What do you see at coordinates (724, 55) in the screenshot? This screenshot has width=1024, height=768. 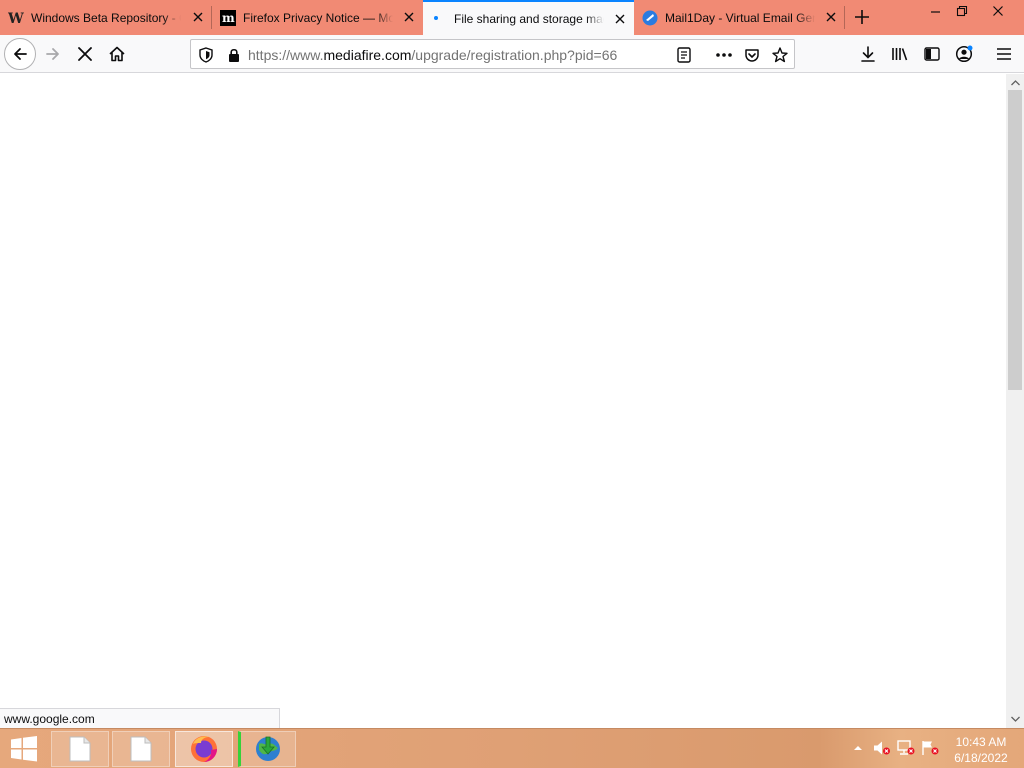 I see `page-actions-menu-icon` at bounding box center [724, 55].